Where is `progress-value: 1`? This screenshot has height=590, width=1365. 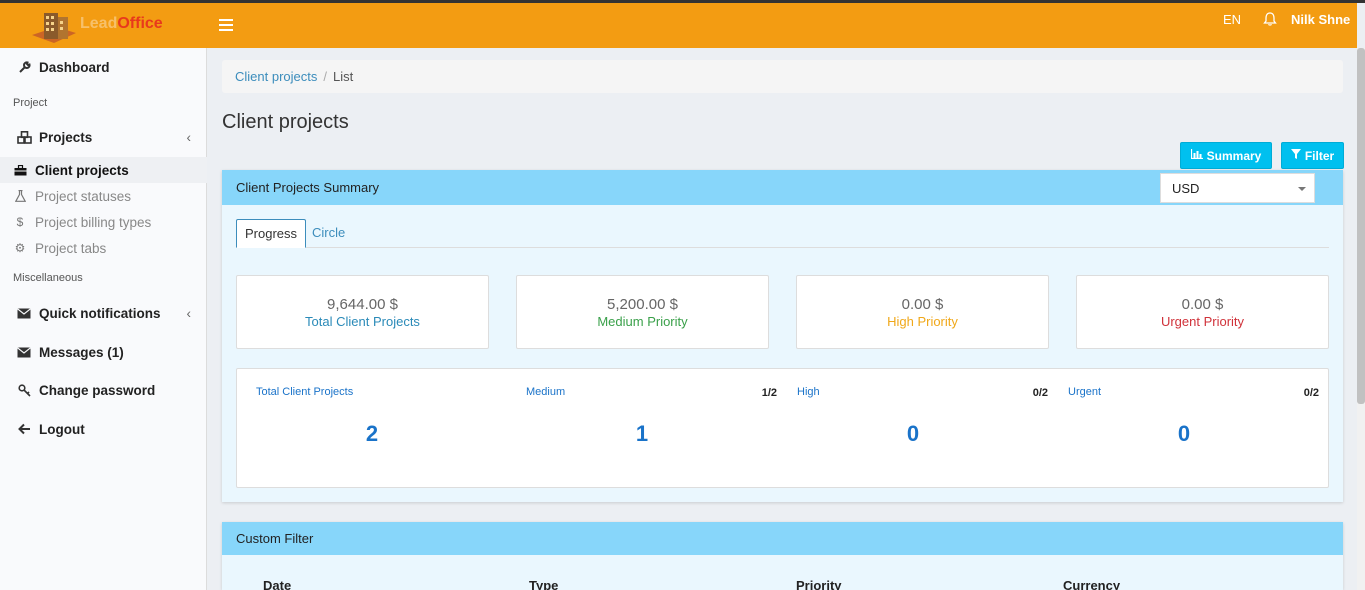
progress-value: 1 is located at coordinates (642, 433).